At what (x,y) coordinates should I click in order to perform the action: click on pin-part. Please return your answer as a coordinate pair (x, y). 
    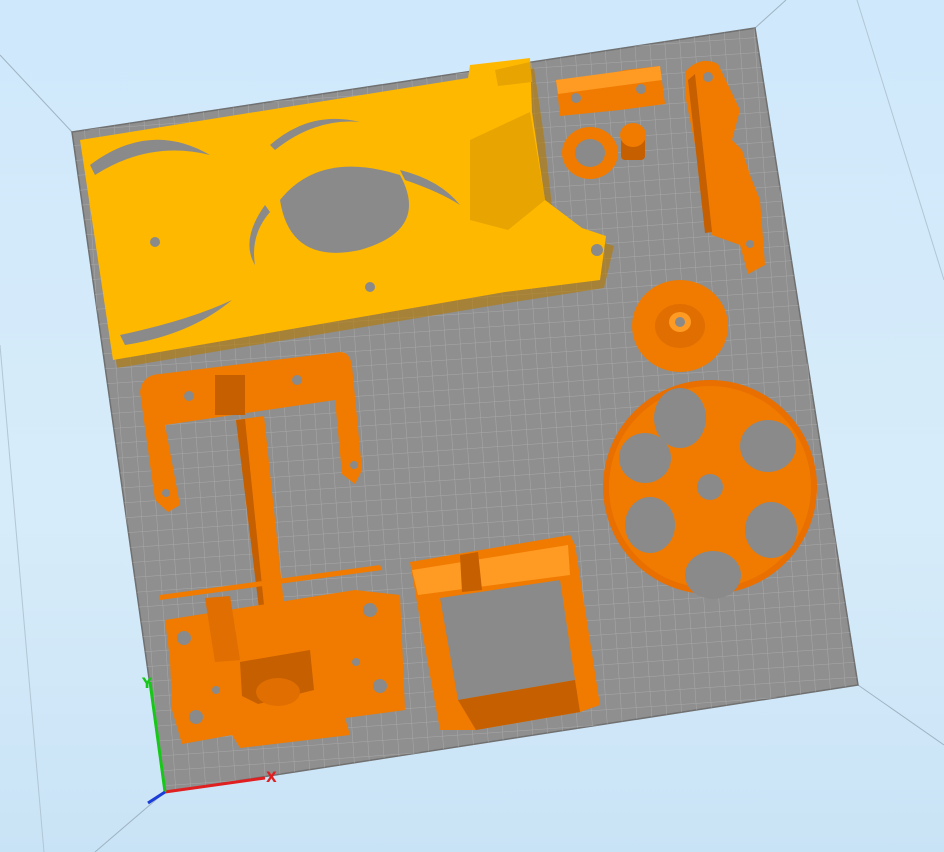
    Looking at the image, I should click on (633, 141).